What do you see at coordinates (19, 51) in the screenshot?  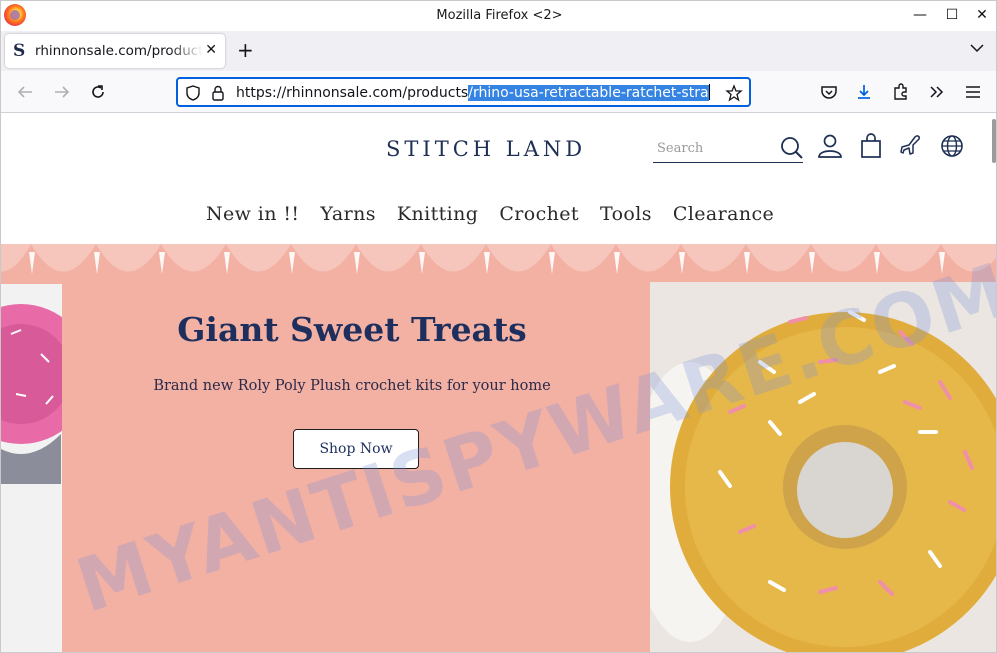 I see `site-favicon-icon: S` at bounding box center [19, 51].